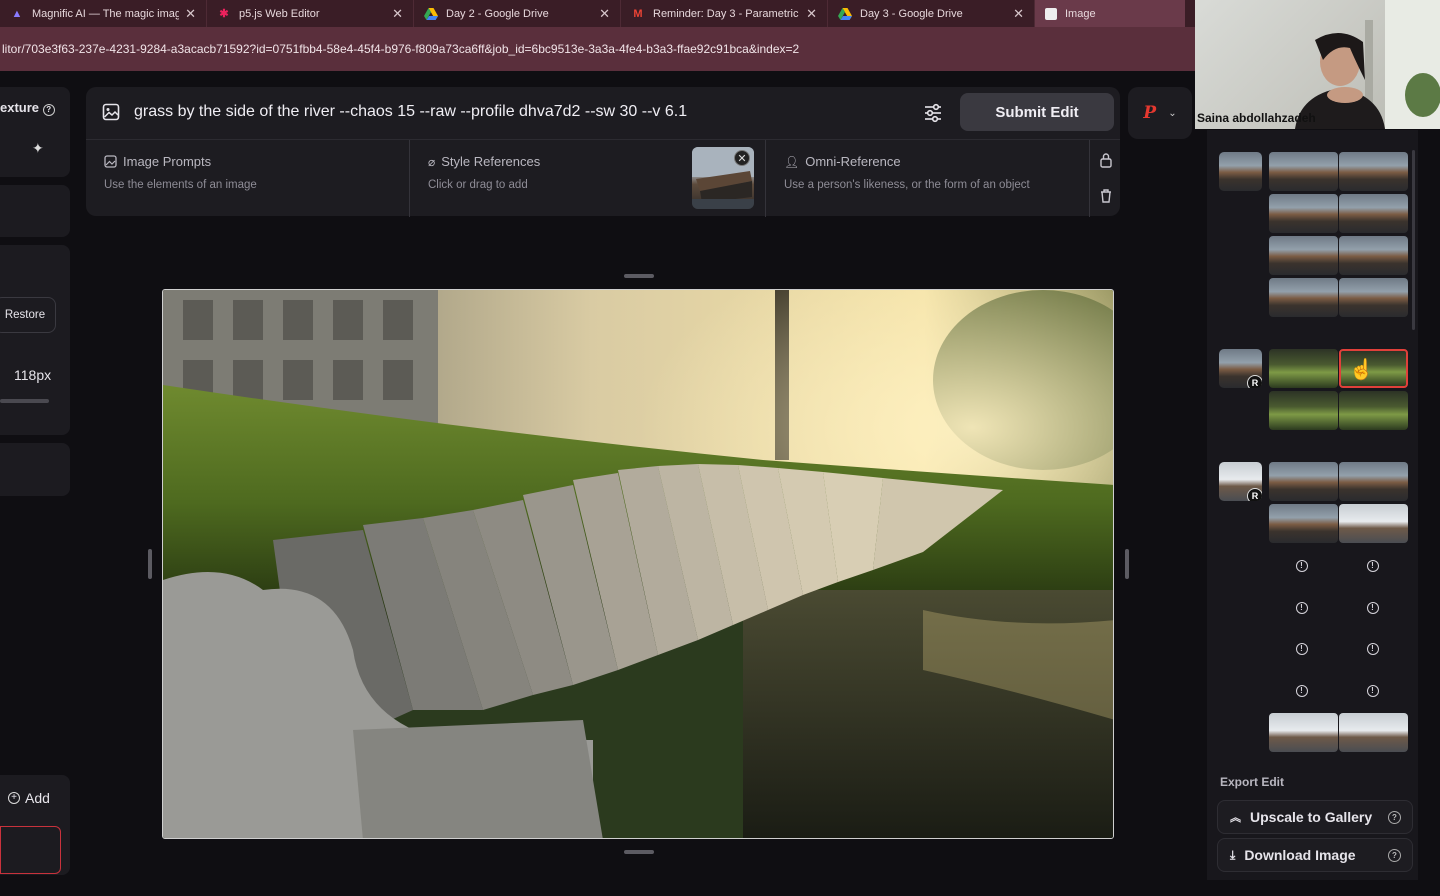  What do you see at coordinates (1317, 64) in the screenshot?
I see `webcam-overlay: Saina abdollahzadeh` at bounding box center [1317, 64].